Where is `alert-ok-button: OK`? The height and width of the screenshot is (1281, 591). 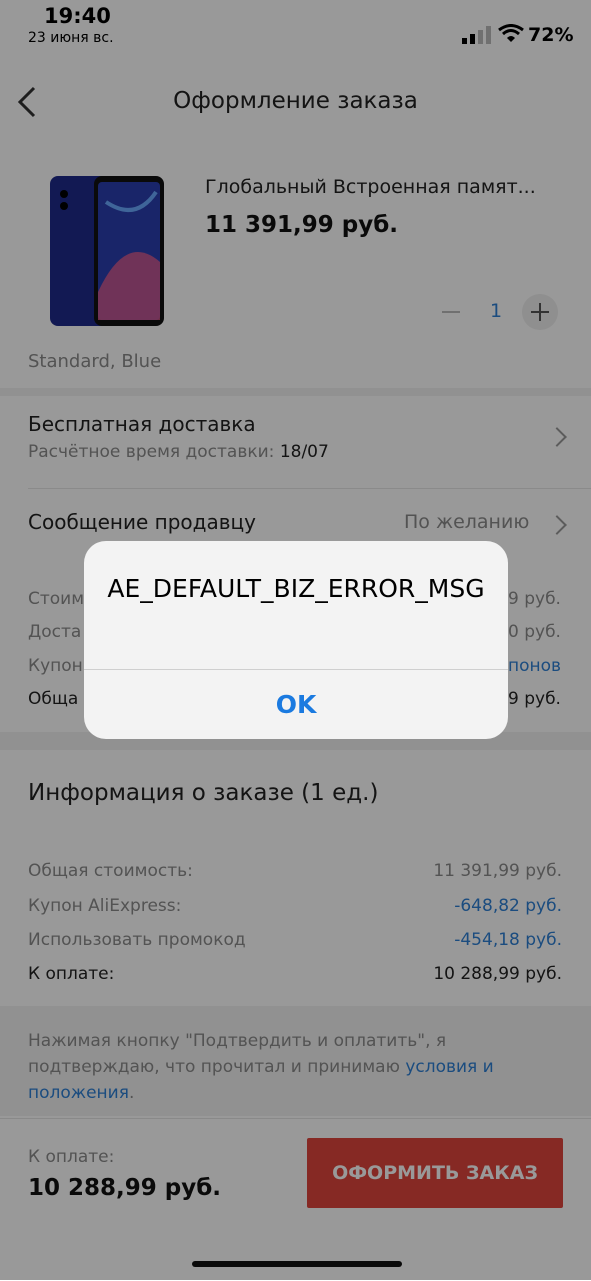 alert-ok-button: OK is located at coordinates (296, 704).